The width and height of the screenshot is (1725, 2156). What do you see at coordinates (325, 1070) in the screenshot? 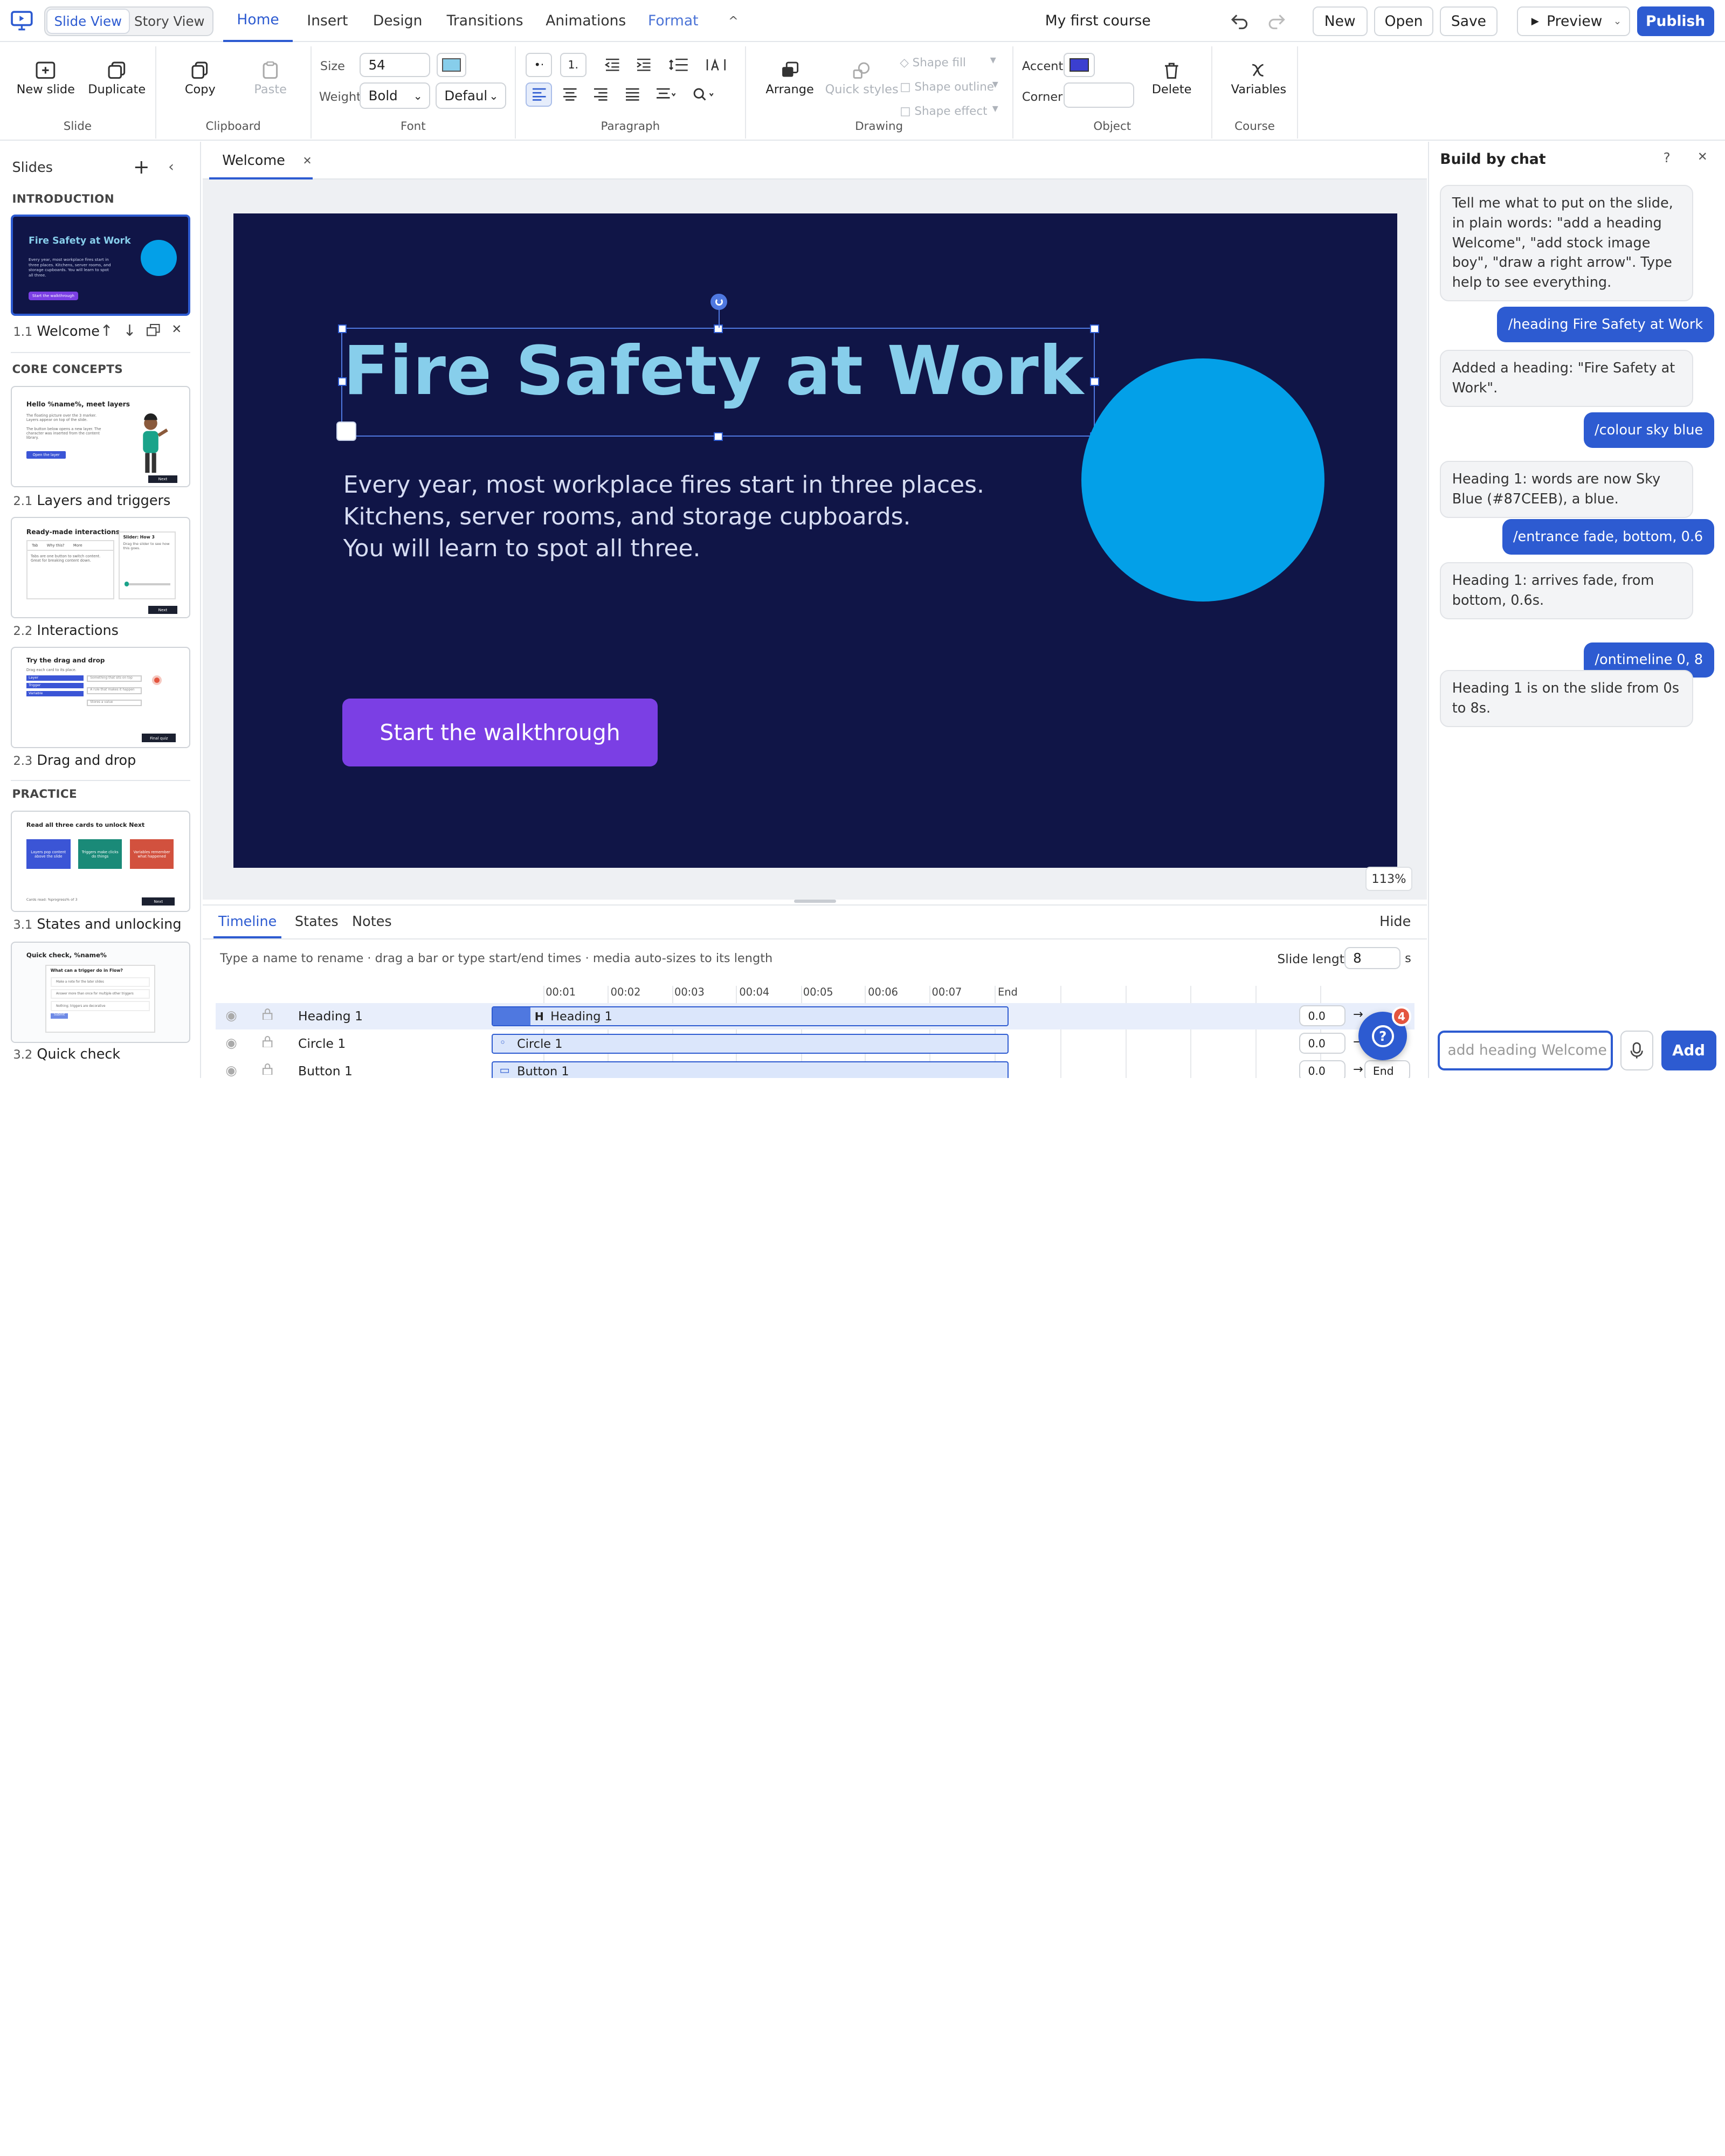
I see `layer-name: Button 1` at bounding box center [325, 1070].